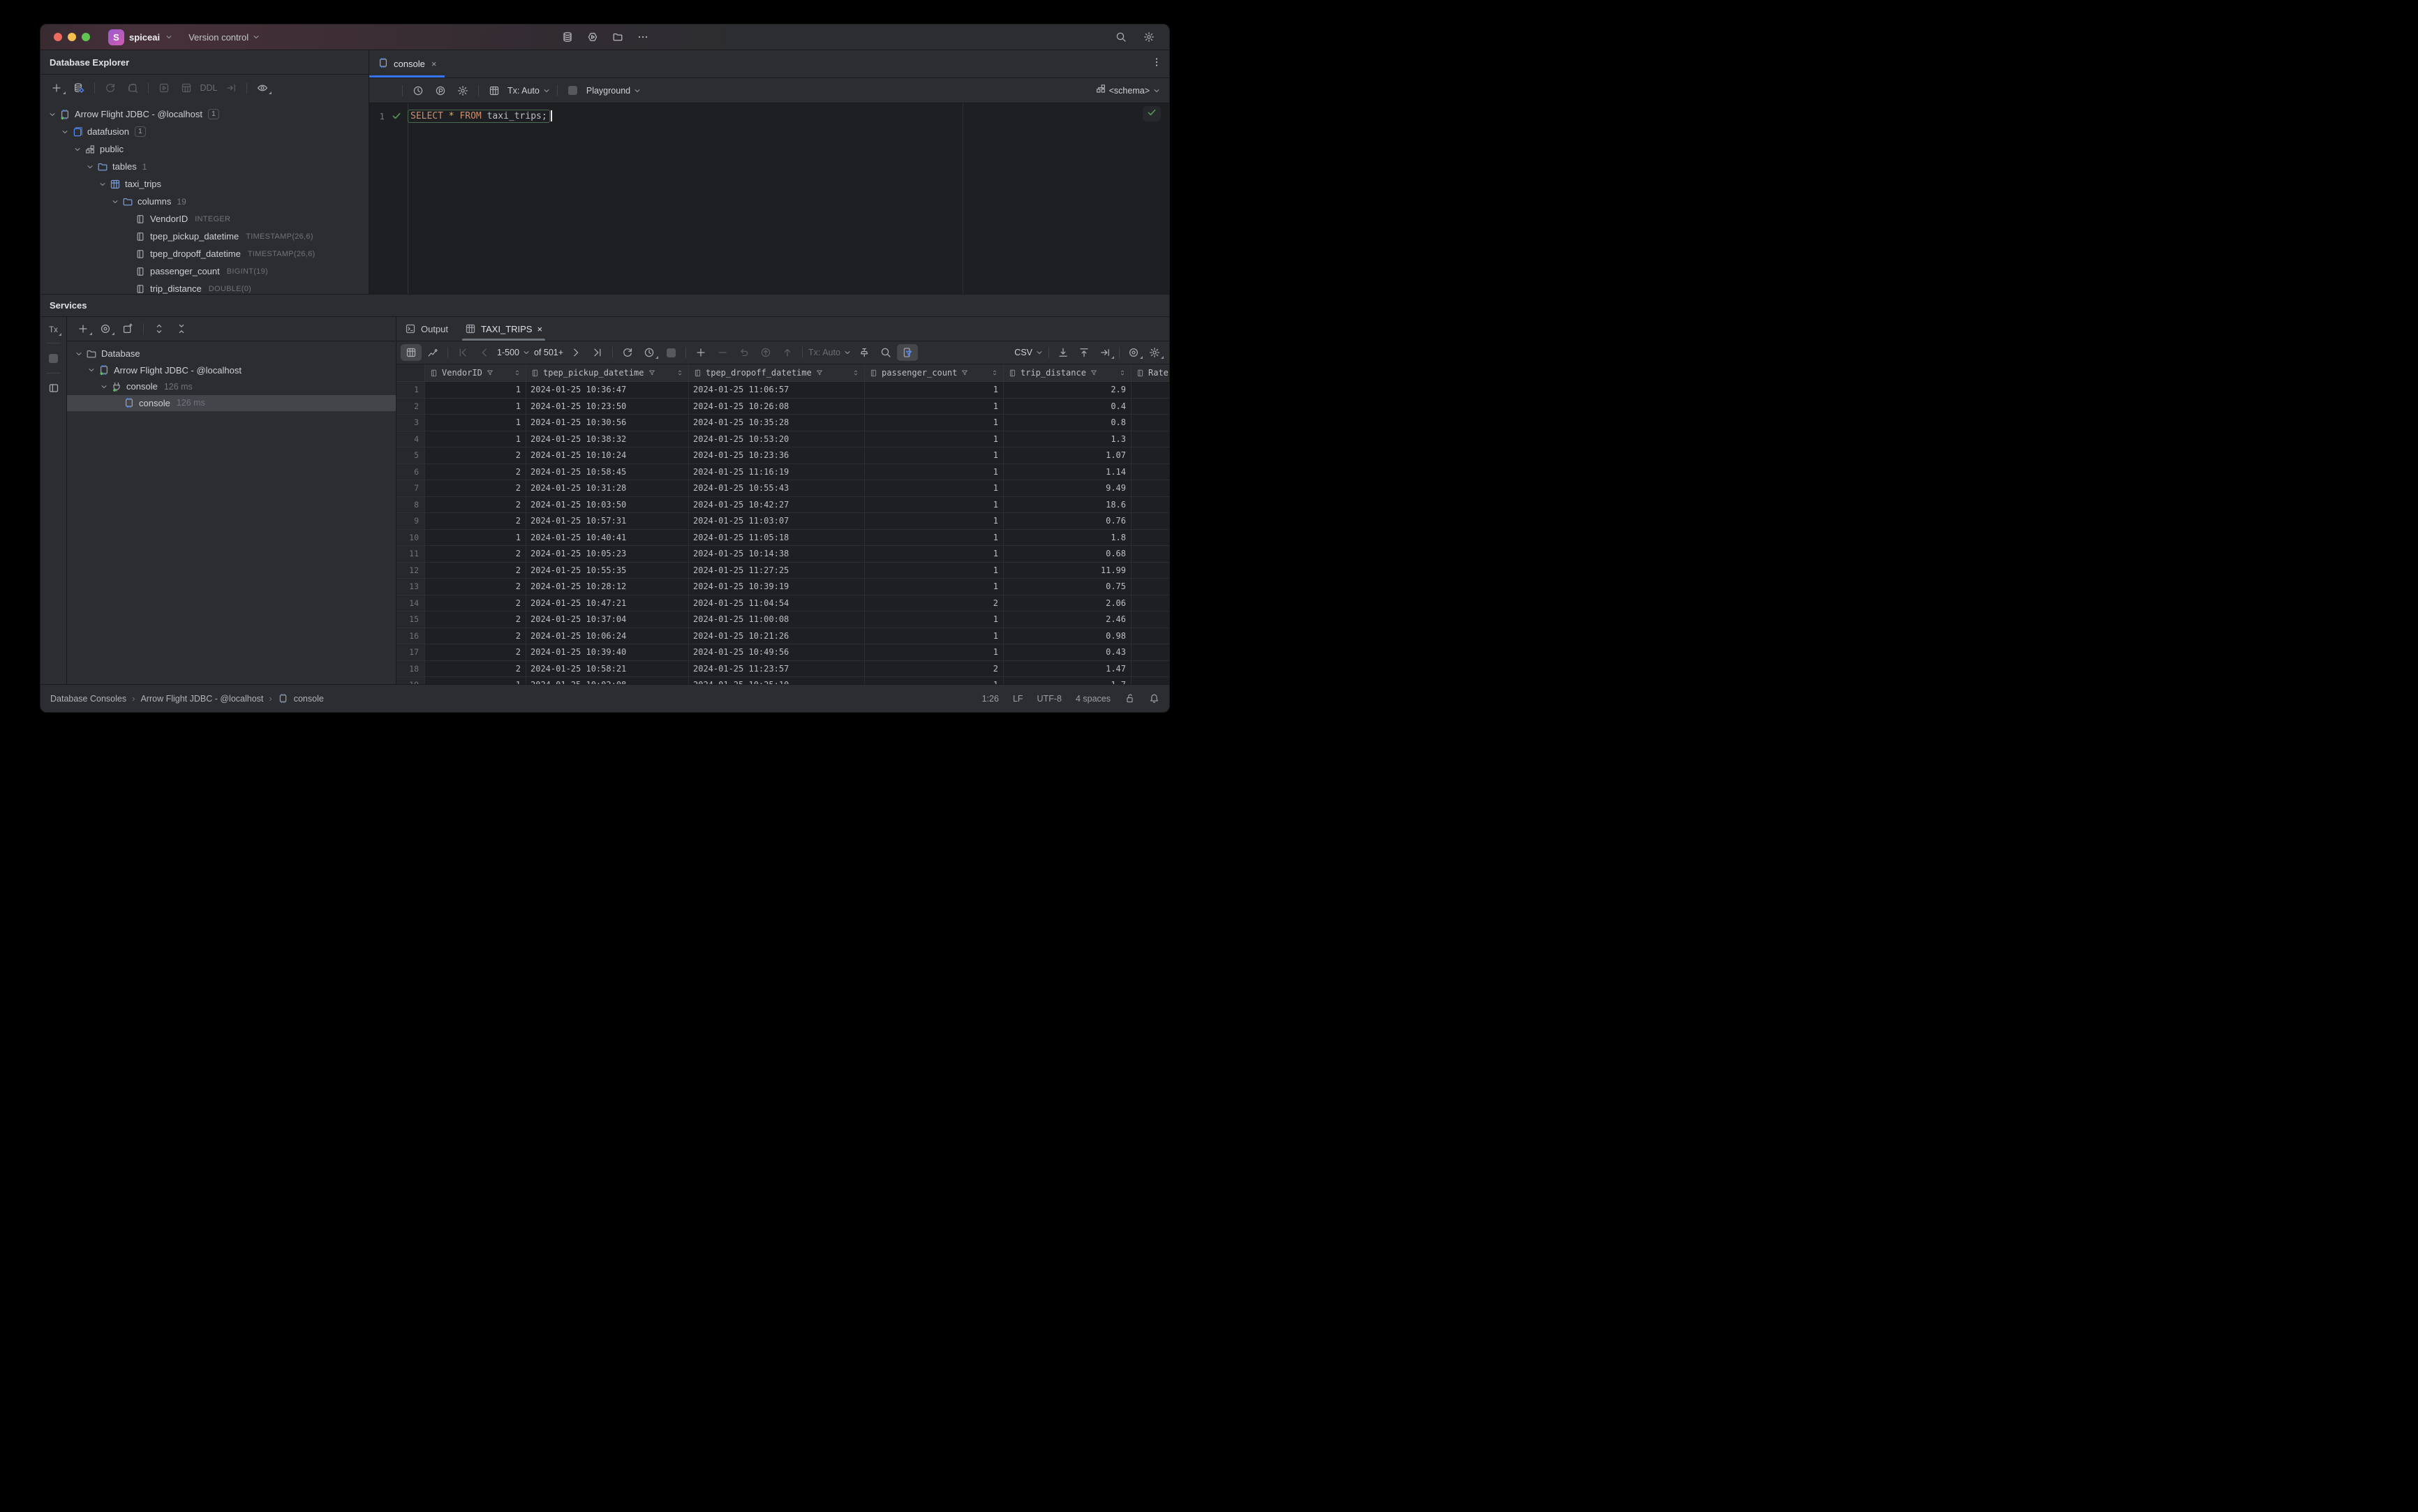  Describe the element at coordinates (529, 90) in the screenshot. I see `tx-auto-button: Tx: Auto` at that location.